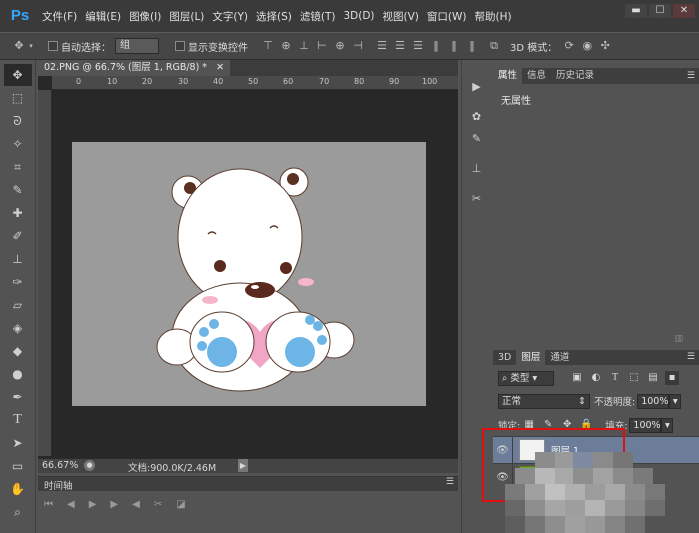 The image size is (699, 533). What do you see at coordinates (615, 378) in the screenshot?
I see `filter-type-icon: T` at bounding box center [615, 378].